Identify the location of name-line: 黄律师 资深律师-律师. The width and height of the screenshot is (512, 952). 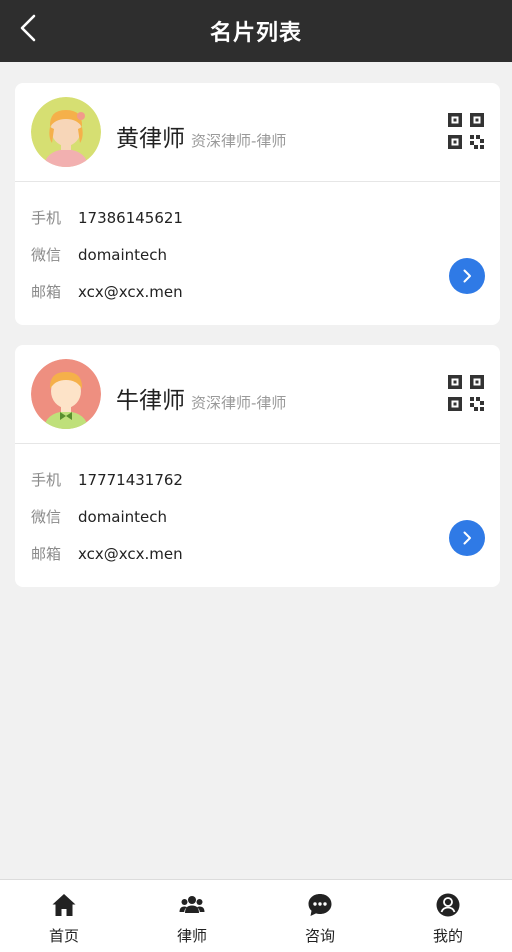
(201, 136).